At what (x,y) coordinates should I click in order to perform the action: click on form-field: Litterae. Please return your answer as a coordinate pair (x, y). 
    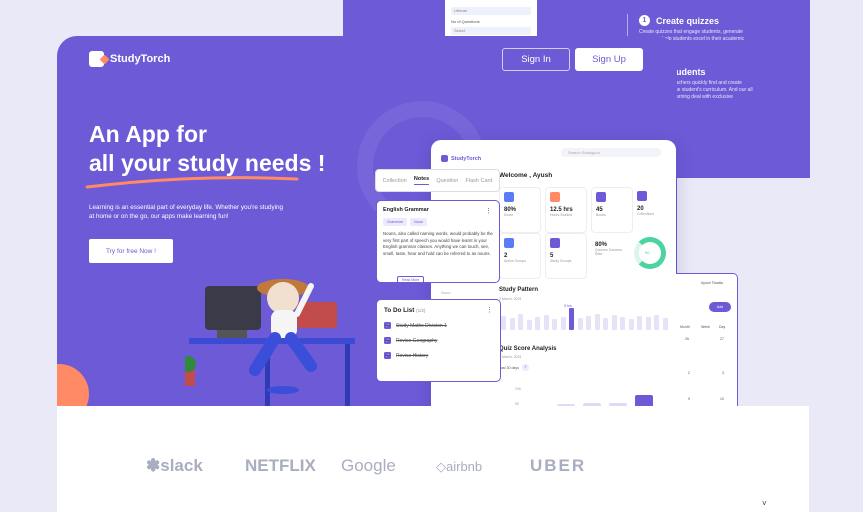
    Looking at the image, I should click on (491, 11).